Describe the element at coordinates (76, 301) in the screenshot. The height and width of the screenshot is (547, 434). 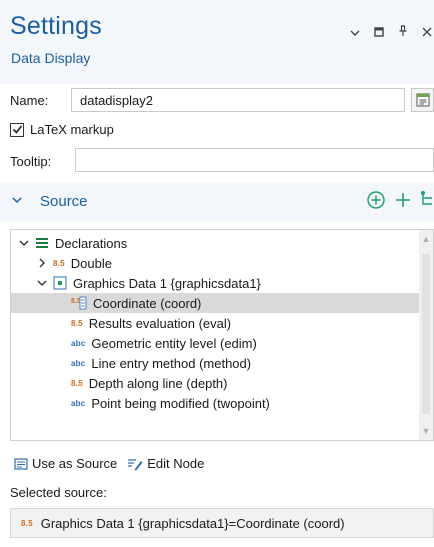
I see `svg-text: 8.5` at that location.